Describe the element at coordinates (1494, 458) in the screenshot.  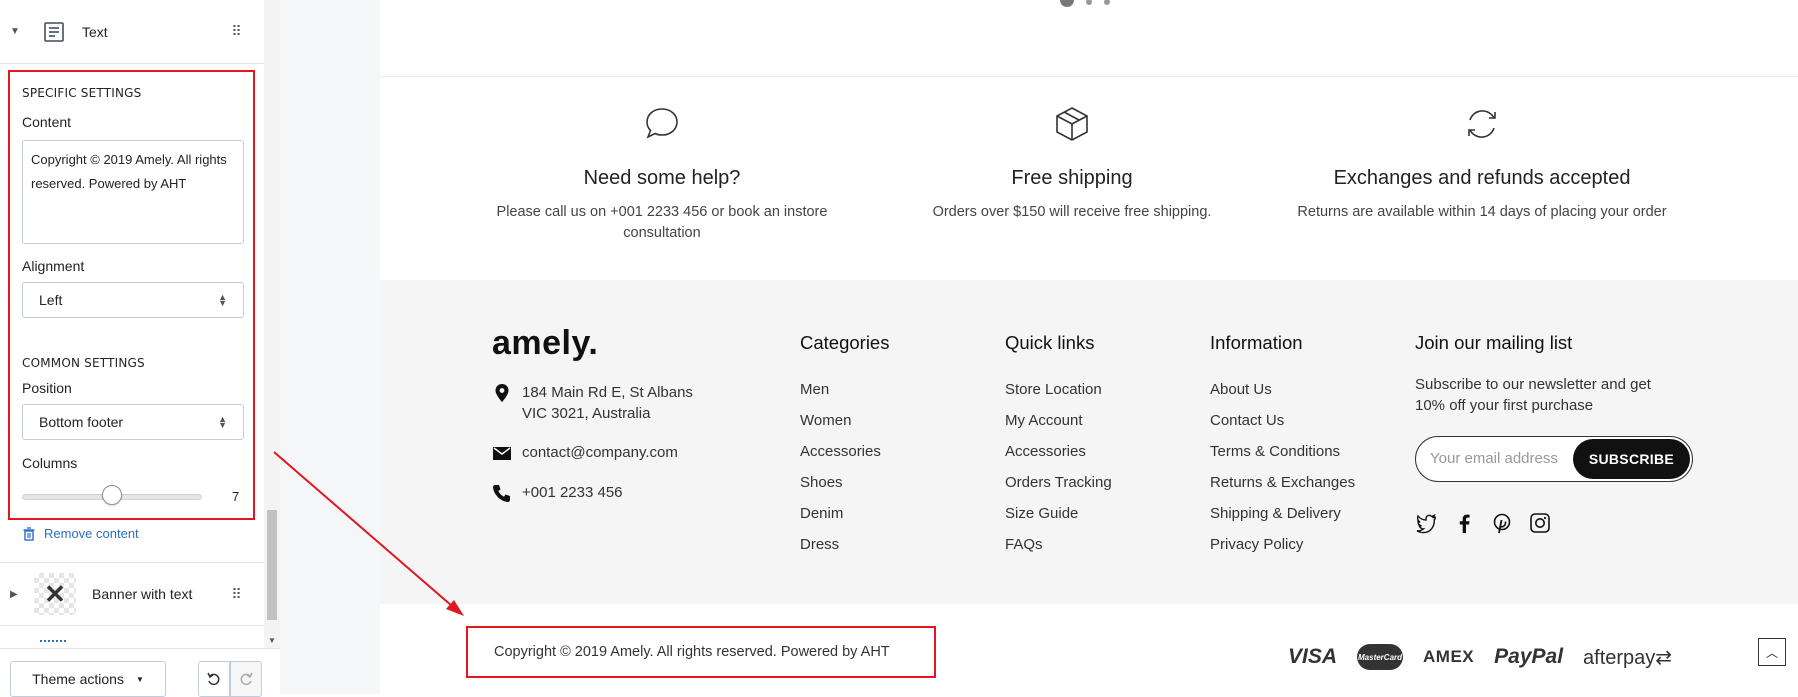
I see `email-input: Your email address` at that location.